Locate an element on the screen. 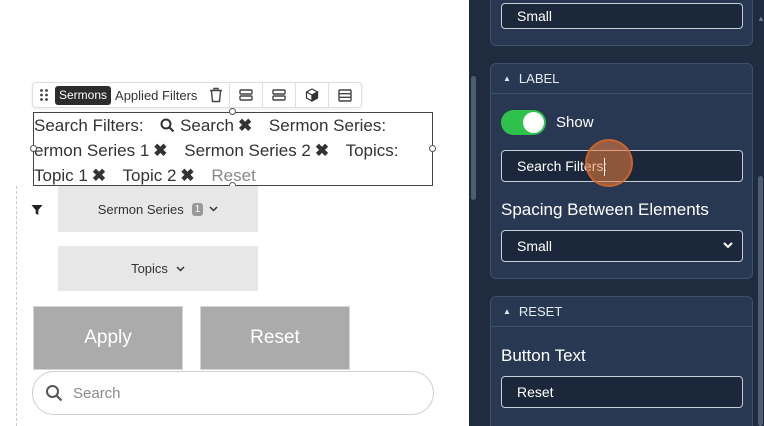 This screenshot has width=764, height=426. cube-icon is located at coordinates (311, 95).